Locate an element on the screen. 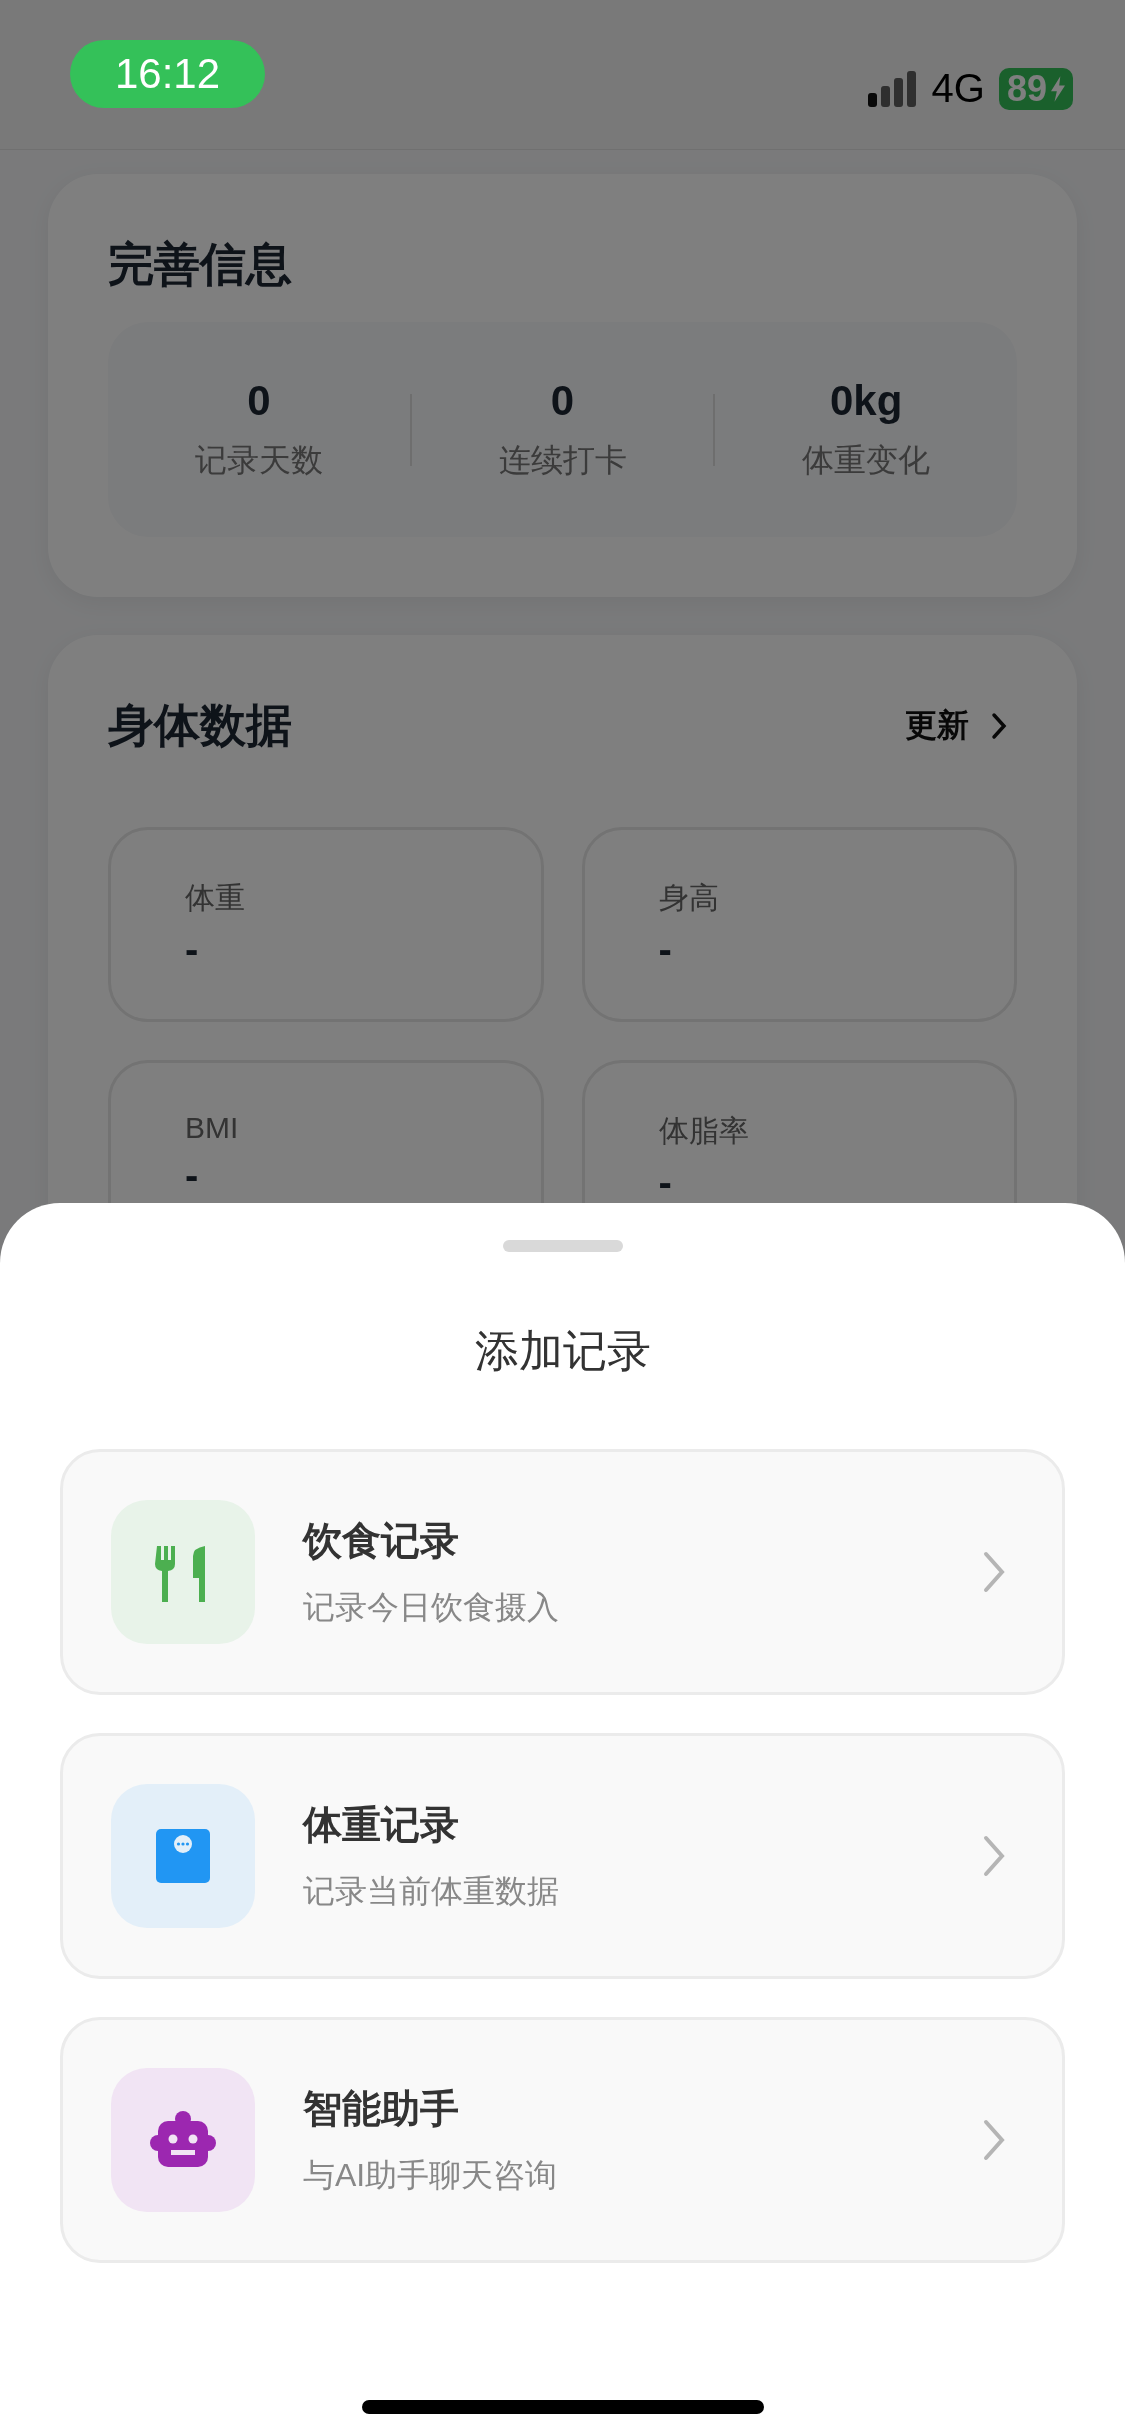 Image resolution: width=1125 pixels, height=2436 pixels. option-title: 智能助手 is located at coordinates (381, 2109).